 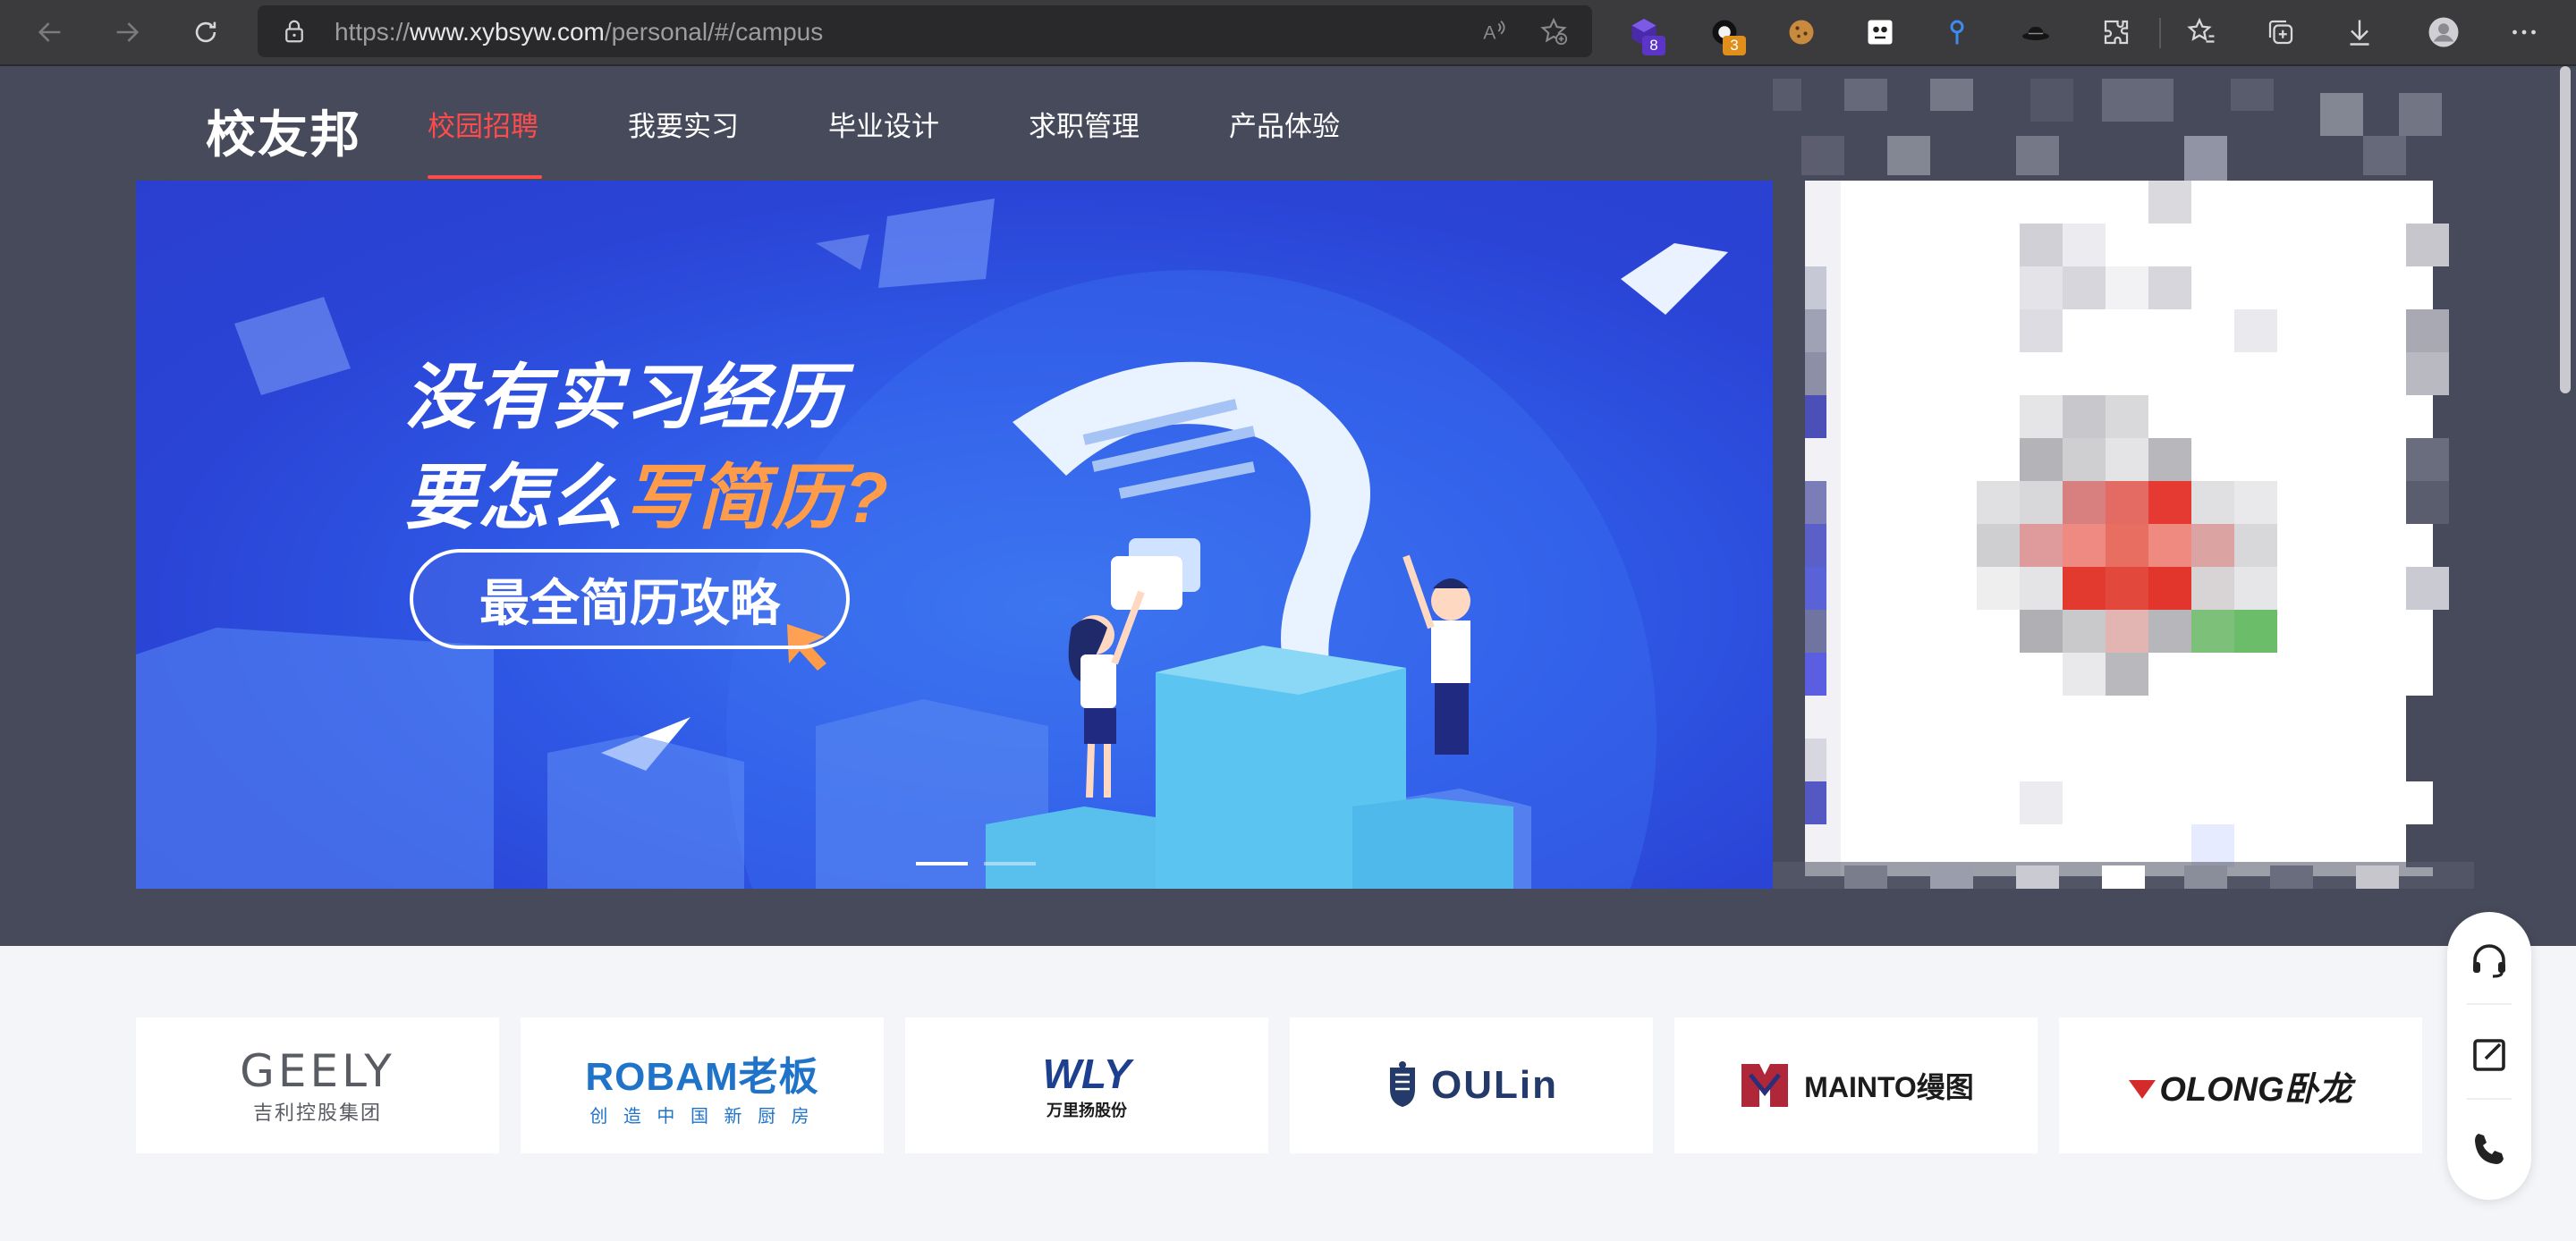 I want to click on page-scrollbar, so click(x=2565, y=229).